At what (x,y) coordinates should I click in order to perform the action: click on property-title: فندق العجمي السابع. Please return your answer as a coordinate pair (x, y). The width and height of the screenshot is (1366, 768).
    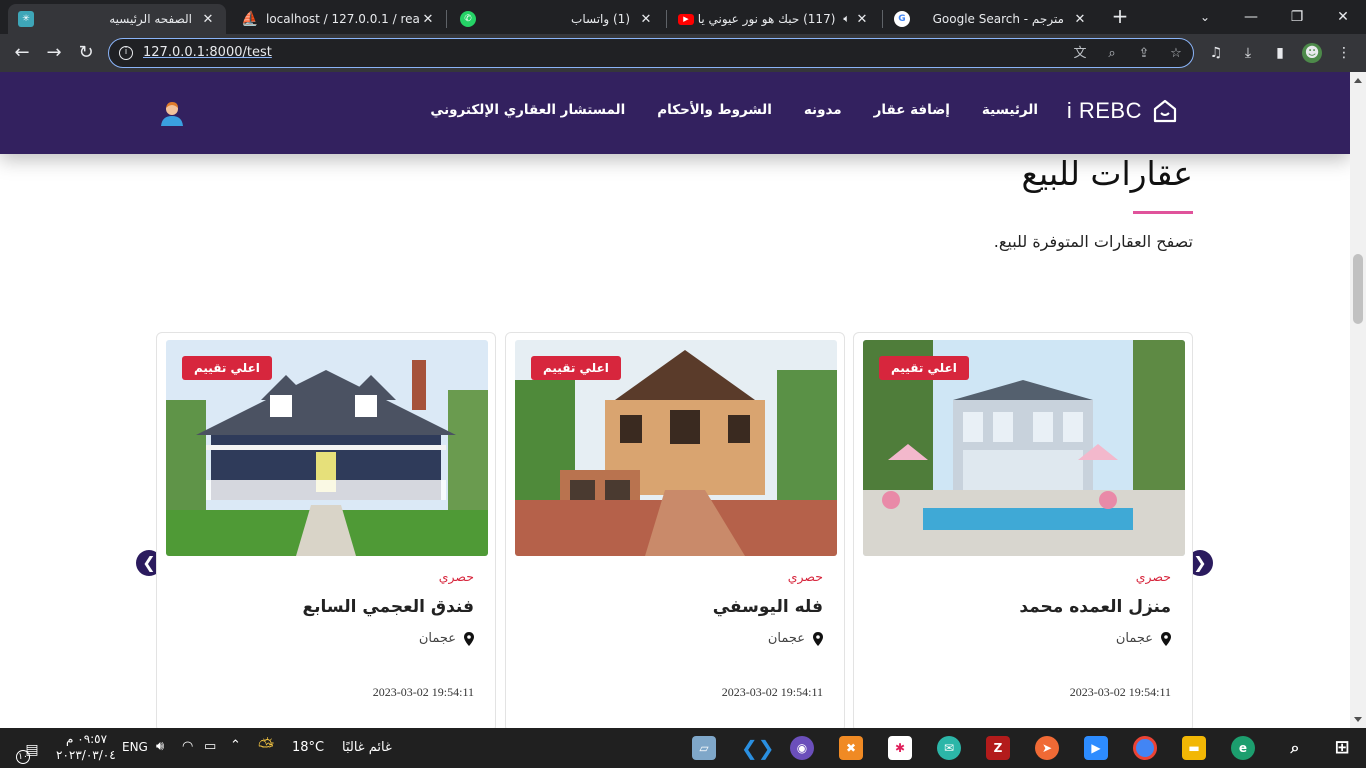
    Looking at the image, I should click on (388, 607).